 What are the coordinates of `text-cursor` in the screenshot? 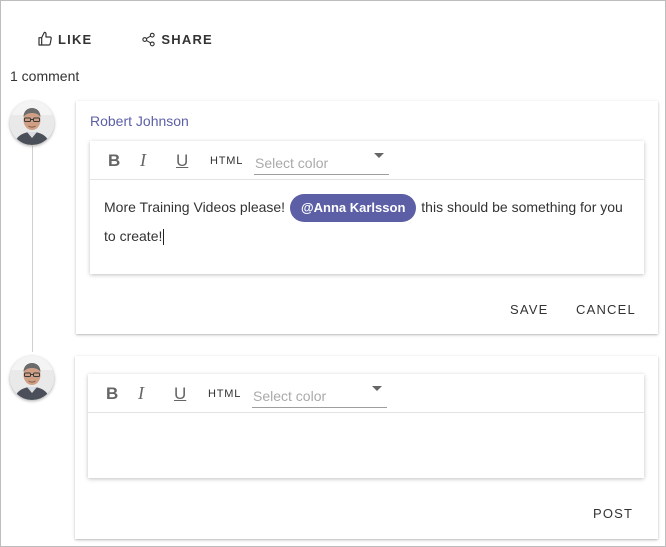 It's located at (164, 237).